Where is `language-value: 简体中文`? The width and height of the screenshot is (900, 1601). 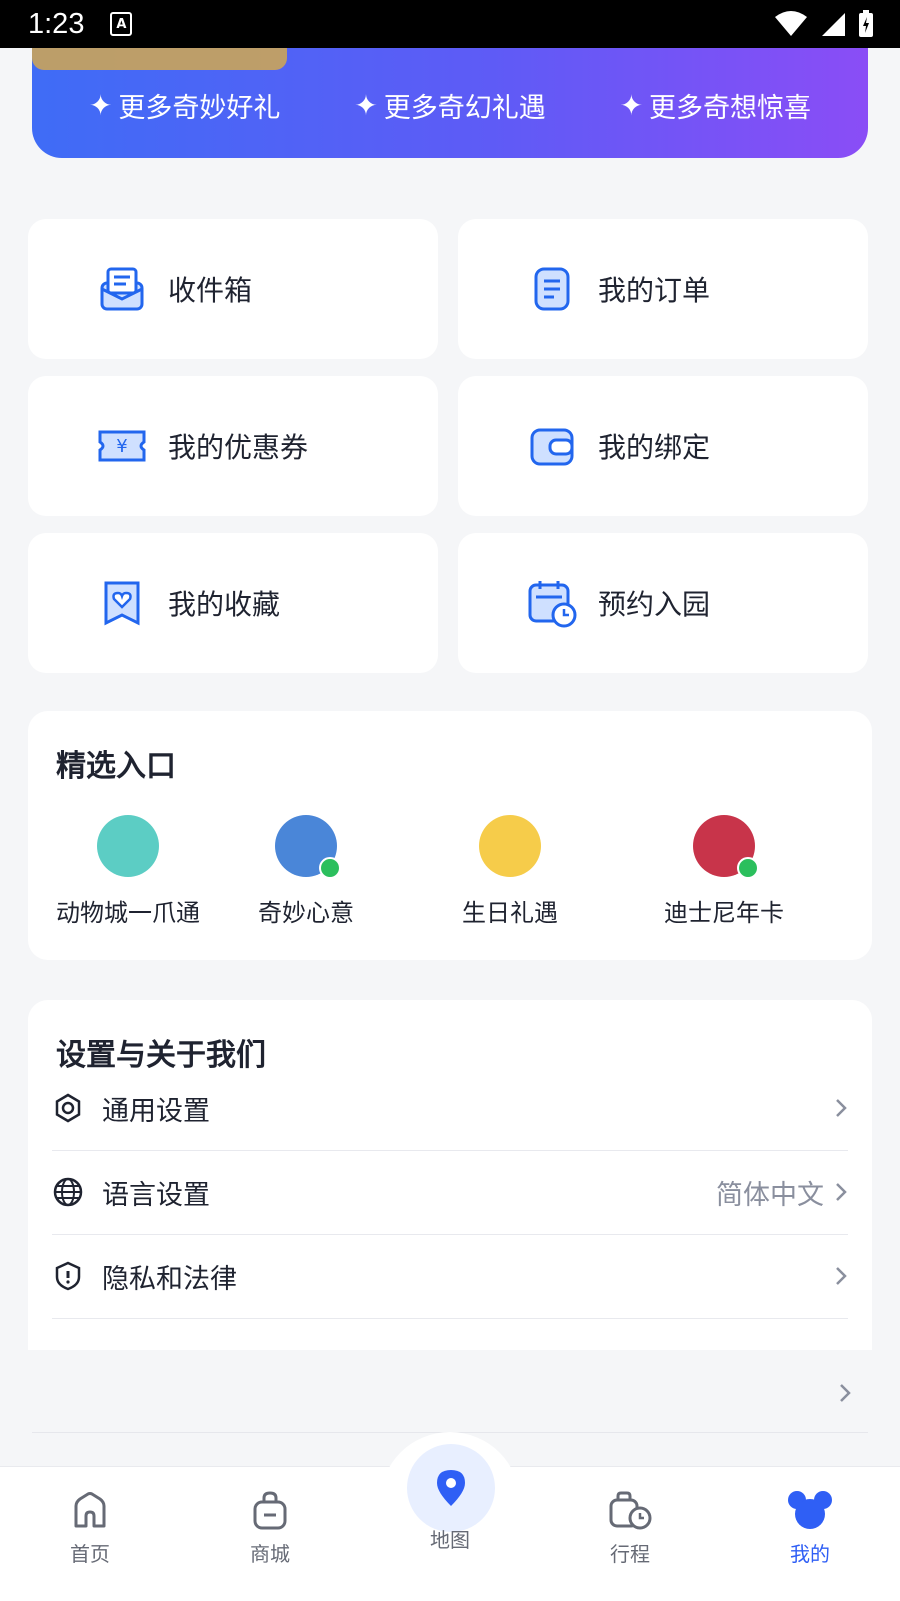
language-value: 简体中文 is located at coordinates (770, 1195).